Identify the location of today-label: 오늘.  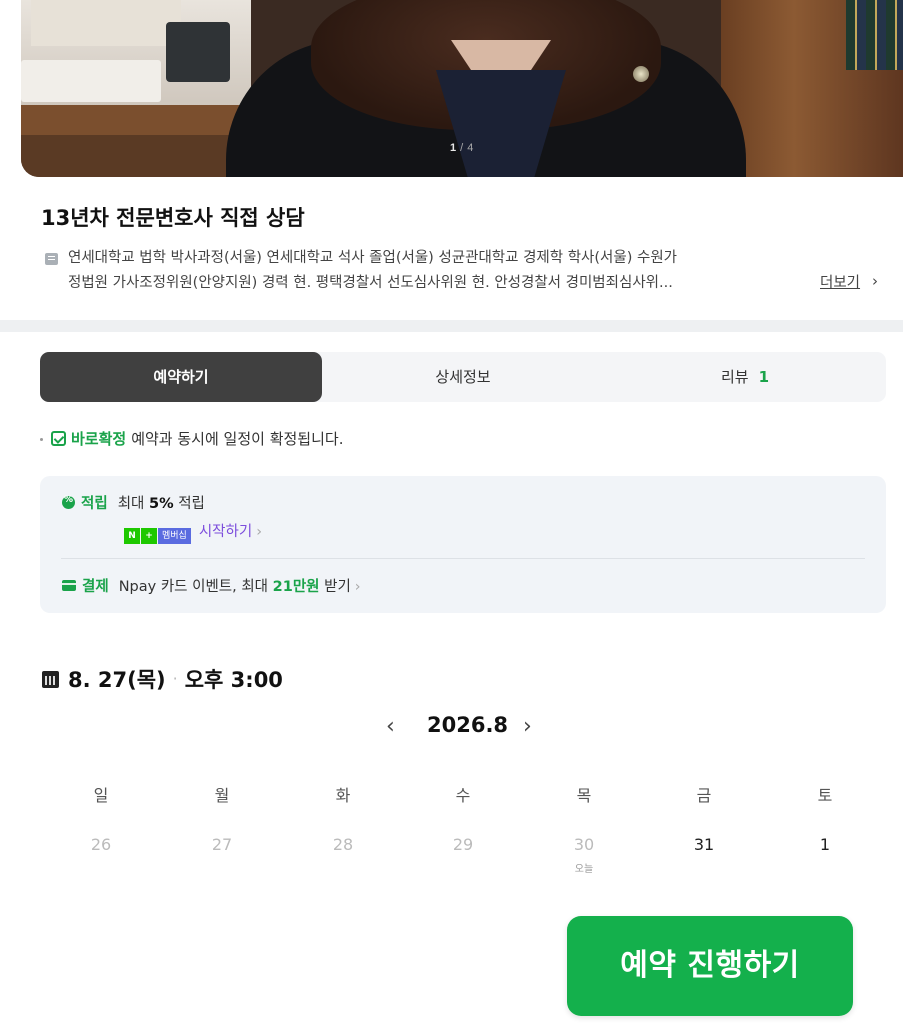
(584, 869).